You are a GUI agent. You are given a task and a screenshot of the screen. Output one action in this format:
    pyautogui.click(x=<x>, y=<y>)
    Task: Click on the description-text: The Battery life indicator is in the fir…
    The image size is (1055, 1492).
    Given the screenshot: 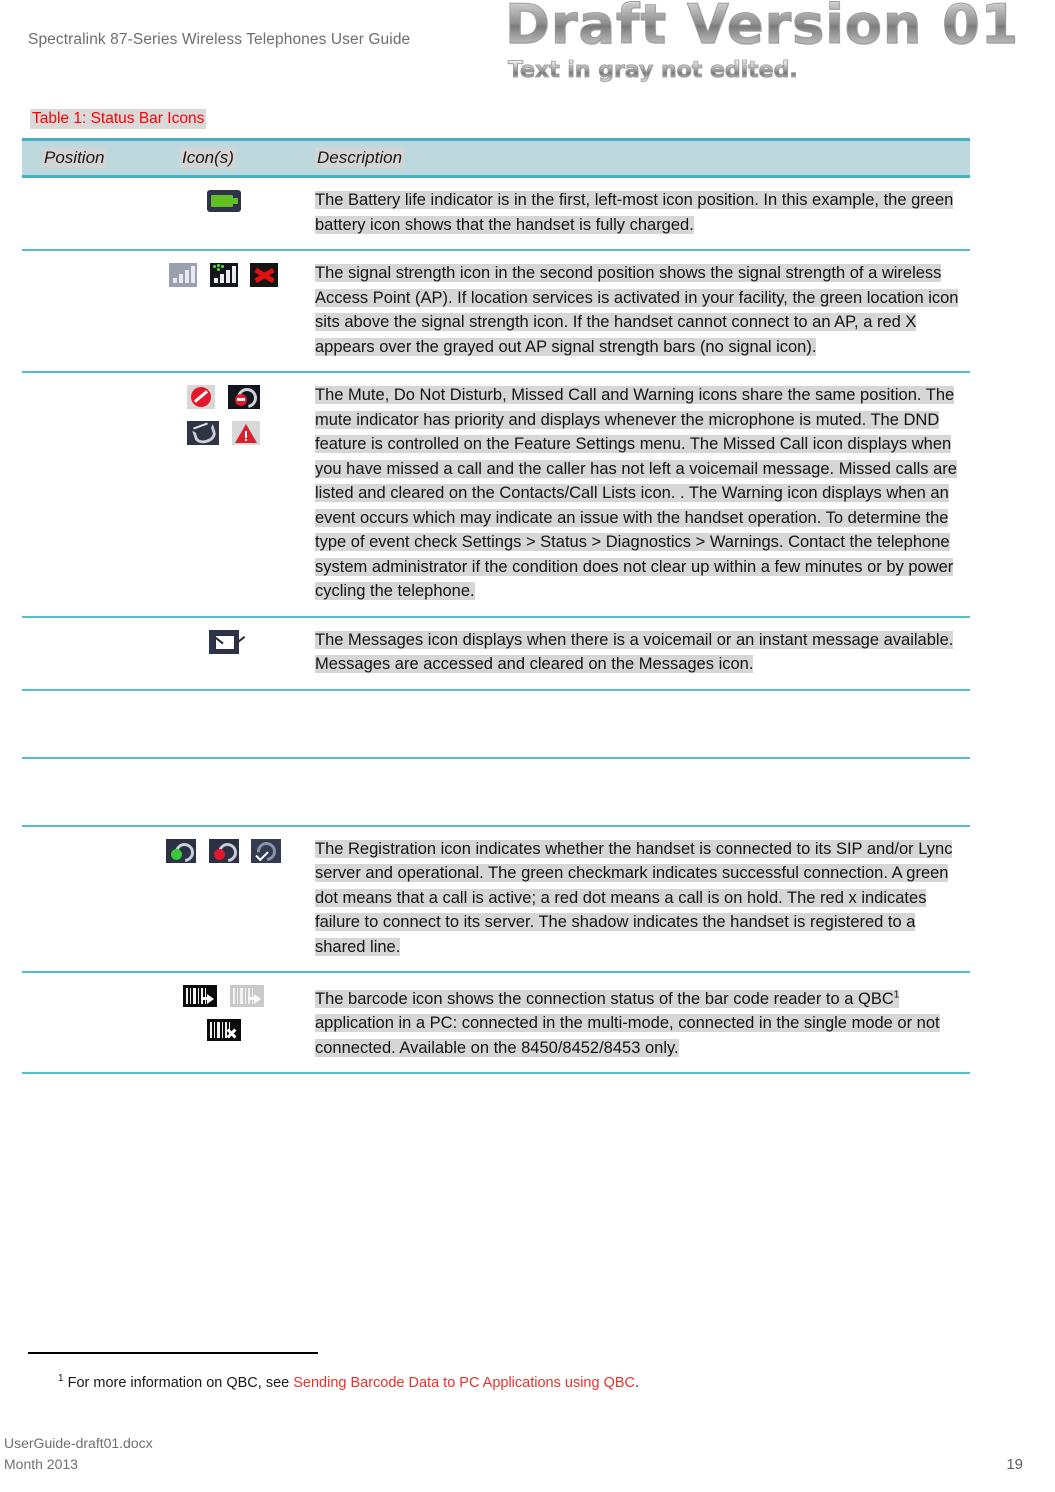 What is the action you would take?
    pyautogui.click(x=634, y=212)
    